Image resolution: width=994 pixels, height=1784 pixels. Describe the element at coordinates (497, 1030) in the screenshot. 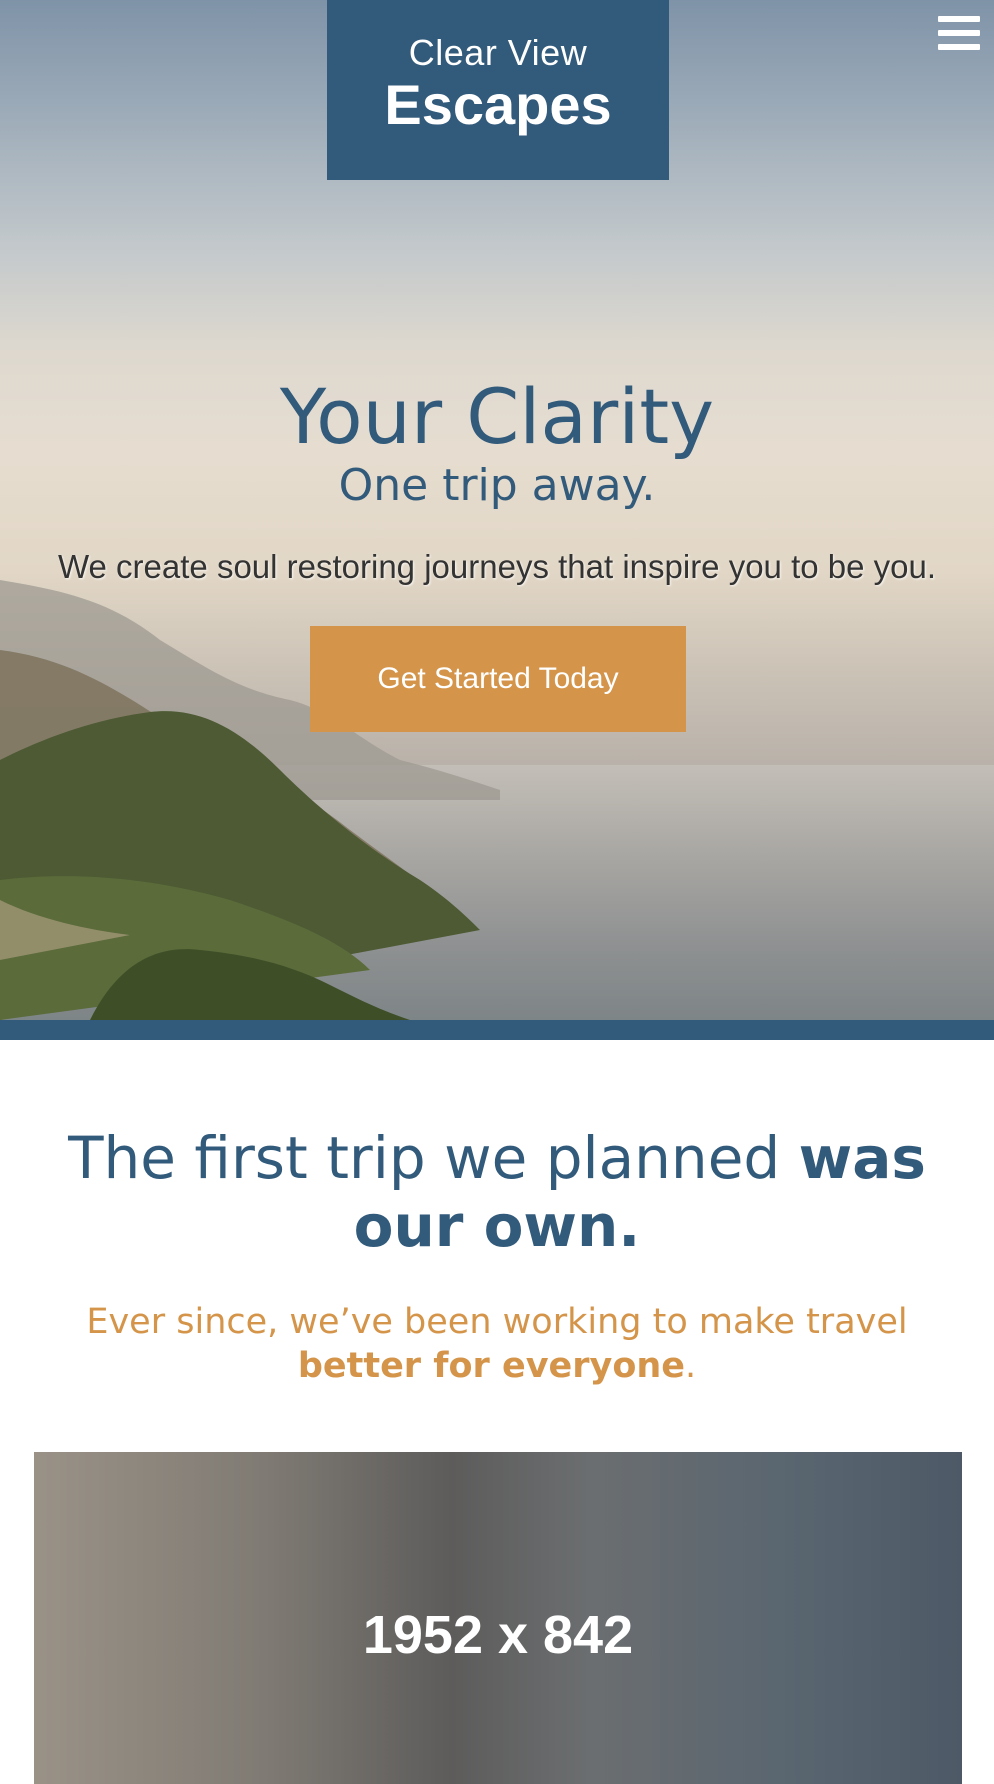

I see `hero-divider-bar` at that location.